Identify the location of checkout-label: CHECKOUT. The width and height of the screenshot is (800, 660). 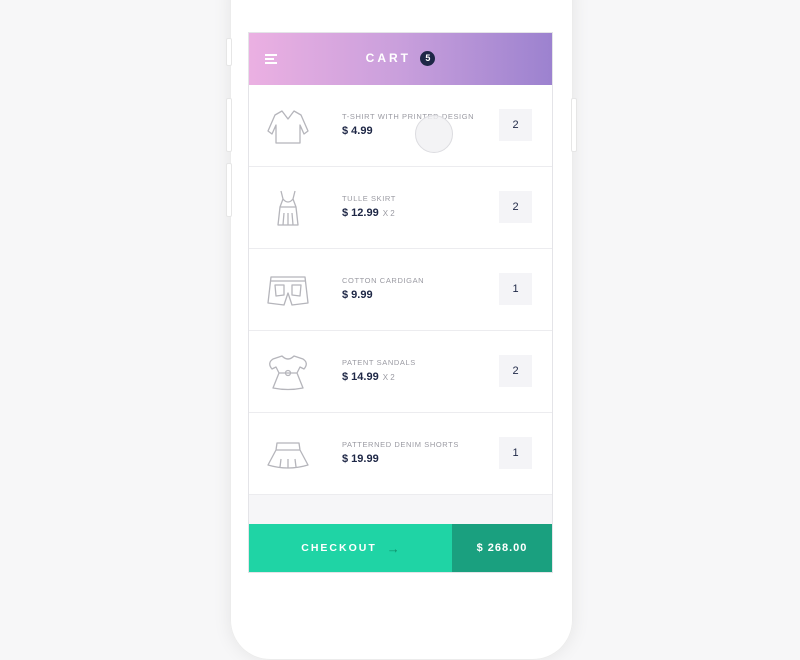
(339, 548).